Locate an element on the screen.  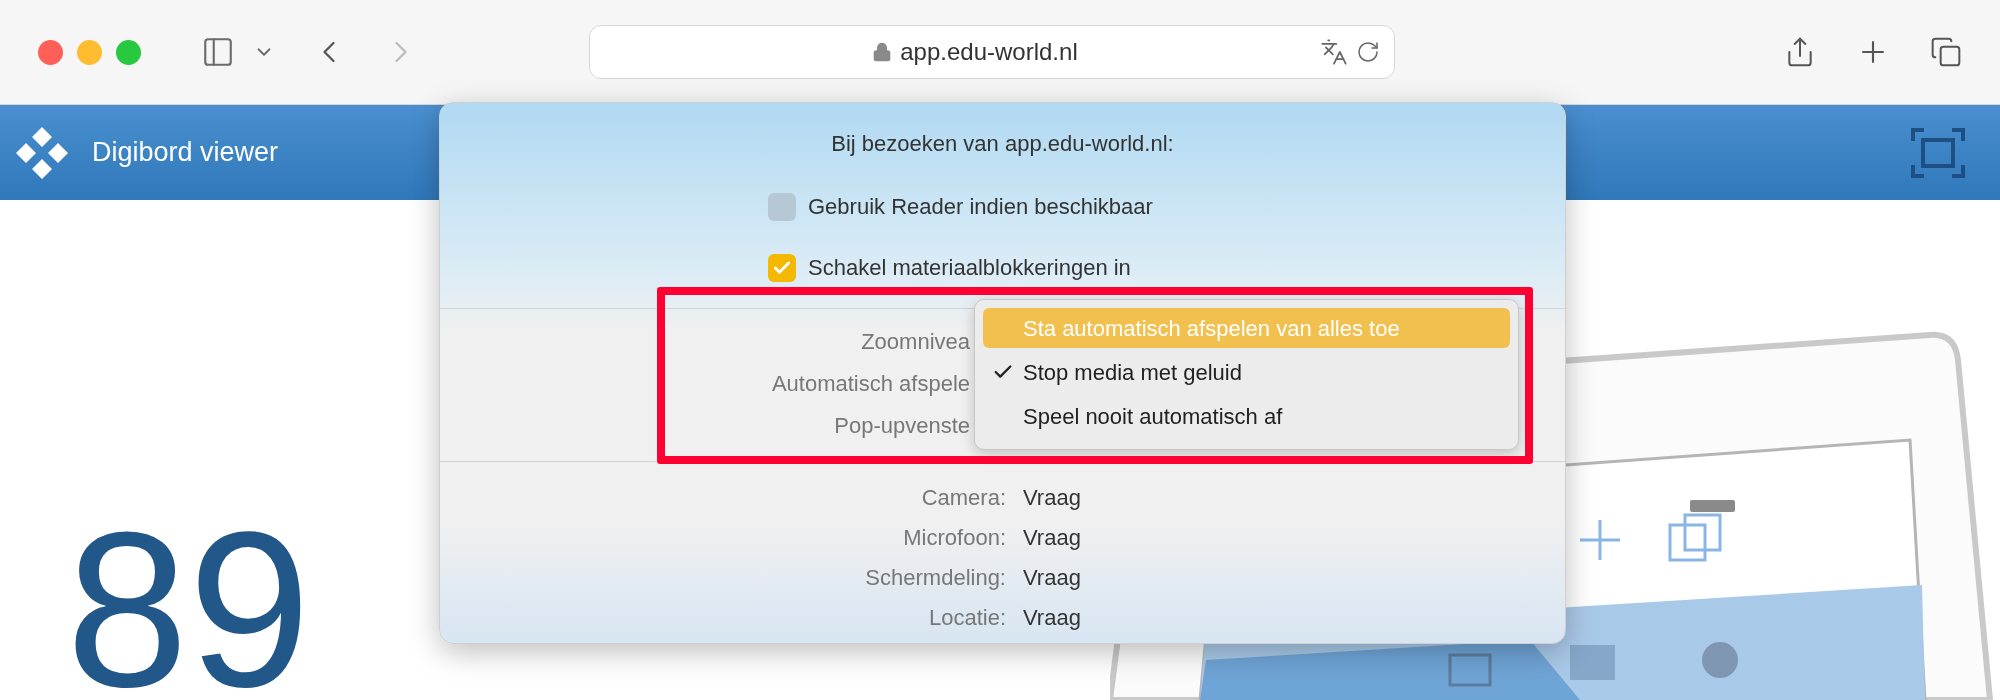
setting-label: Automatisch afspele is located at coordinates (870, 384).